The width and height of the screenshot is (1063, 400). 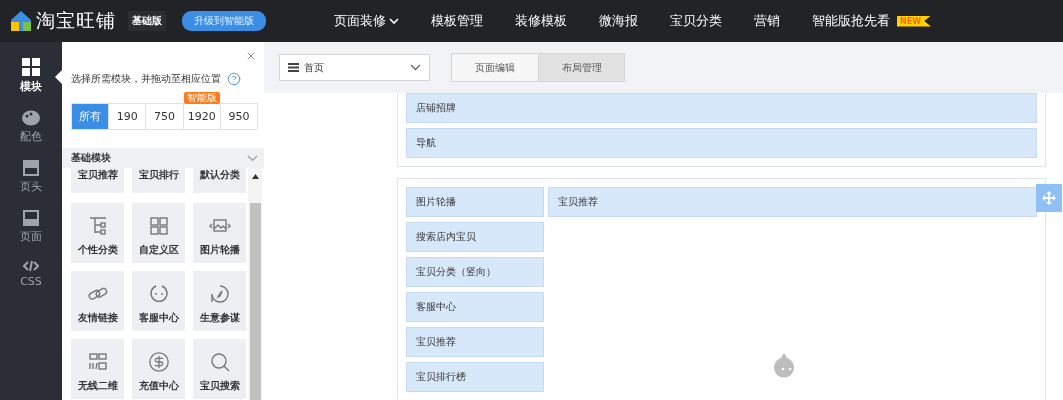 I want to click on module-tile: 友情链接, so click(x=97, y=301).